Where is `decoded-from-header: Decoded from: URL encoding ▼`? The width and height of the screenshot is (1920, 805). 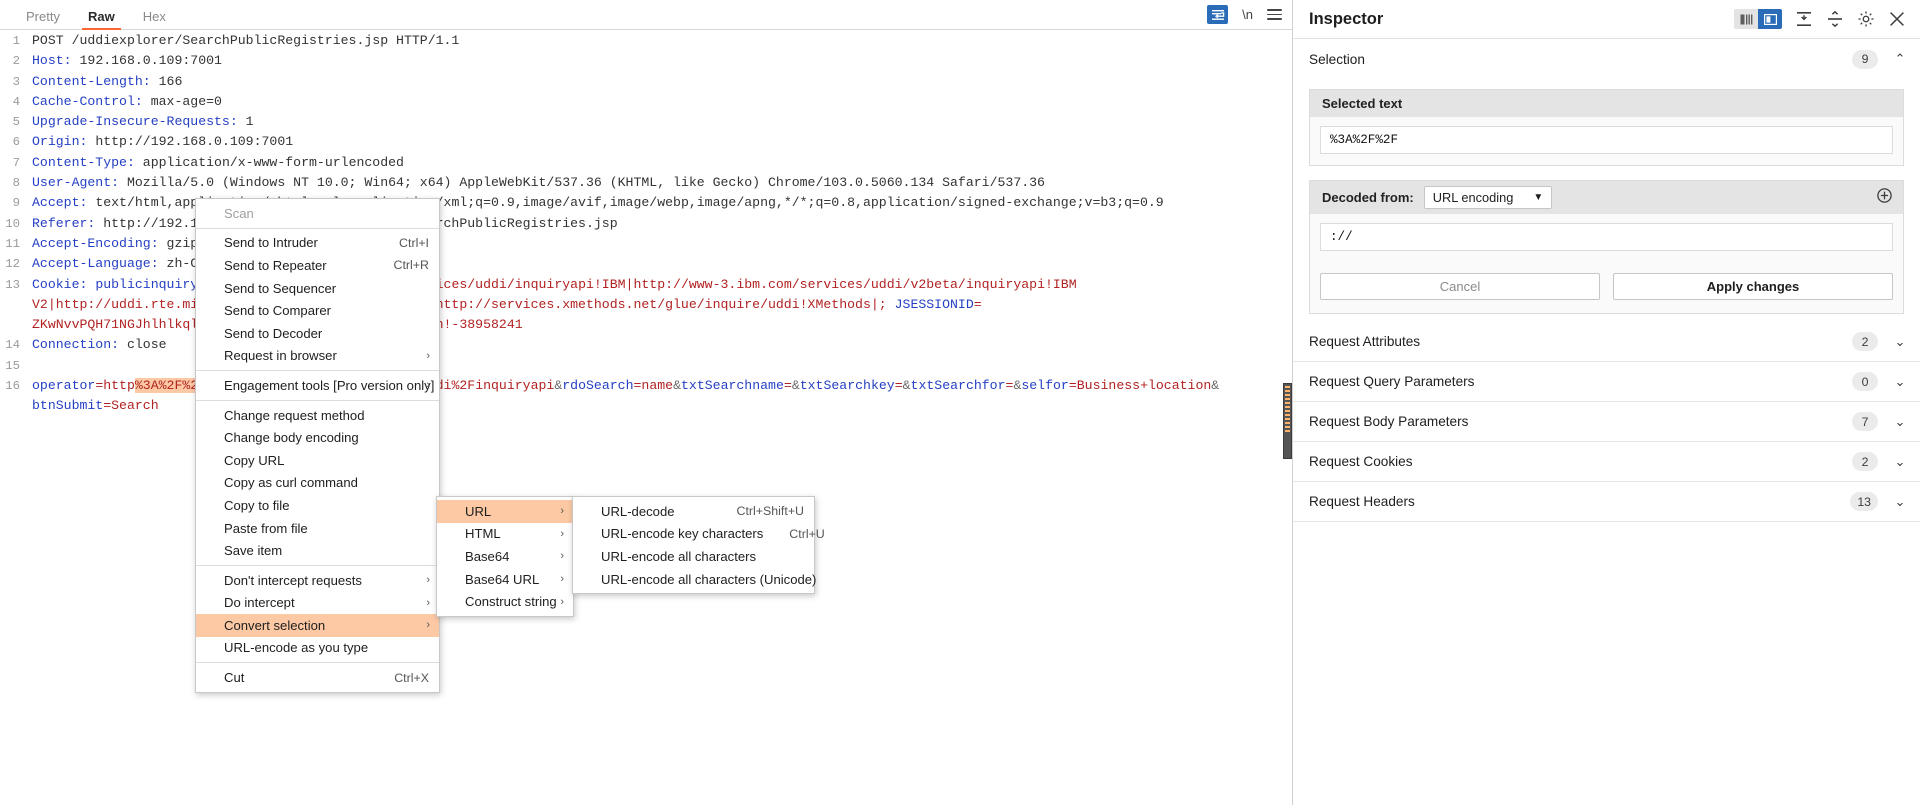
decoded-from-header: Decoded from: URL encoding ▼ is located at coordinates (1606, 197).